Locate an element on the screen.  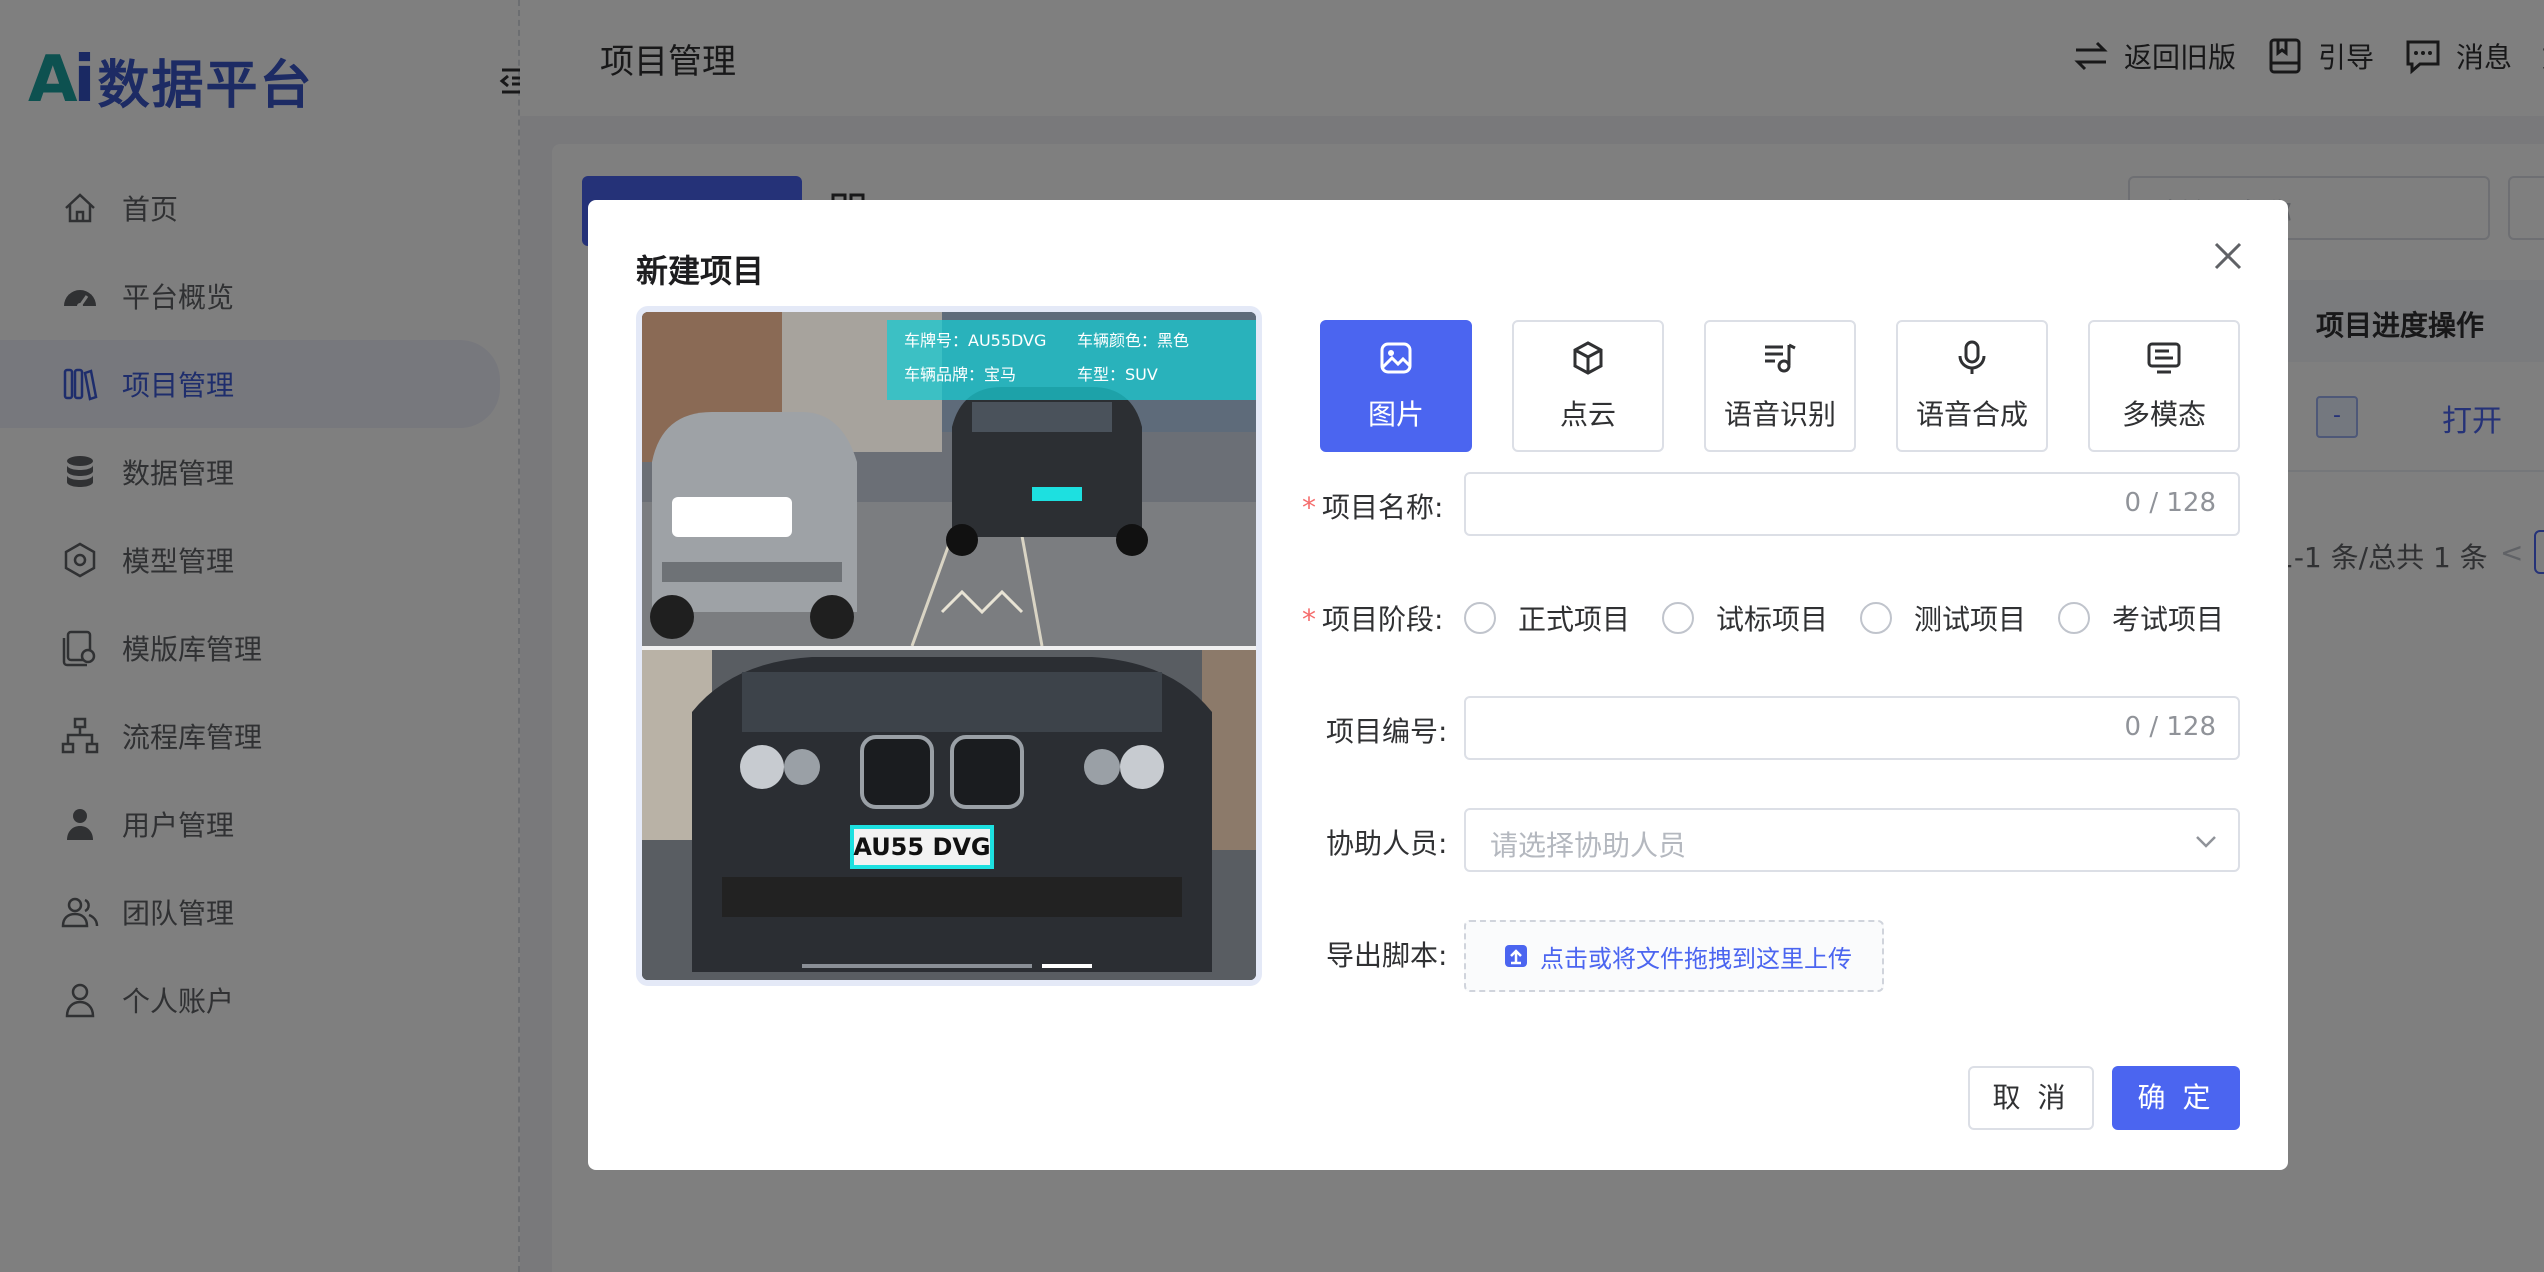
project-stage-radio-group: 正式项目 试标项目 测试项目 考试项目 is located at coordinates (1860, 618).